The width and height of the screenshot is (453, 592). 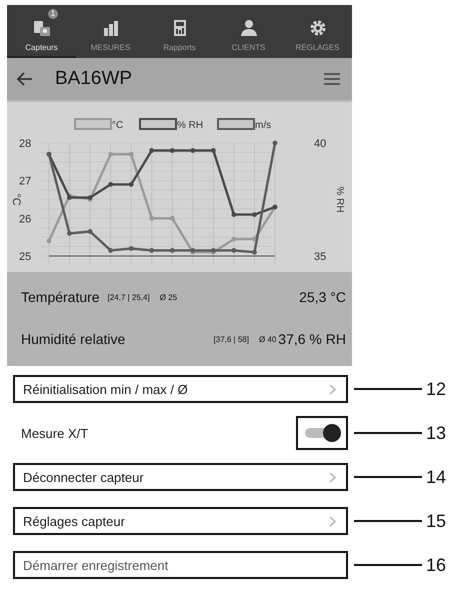 I want to click on page-title: BA16WP, so click(x=94, y=79).